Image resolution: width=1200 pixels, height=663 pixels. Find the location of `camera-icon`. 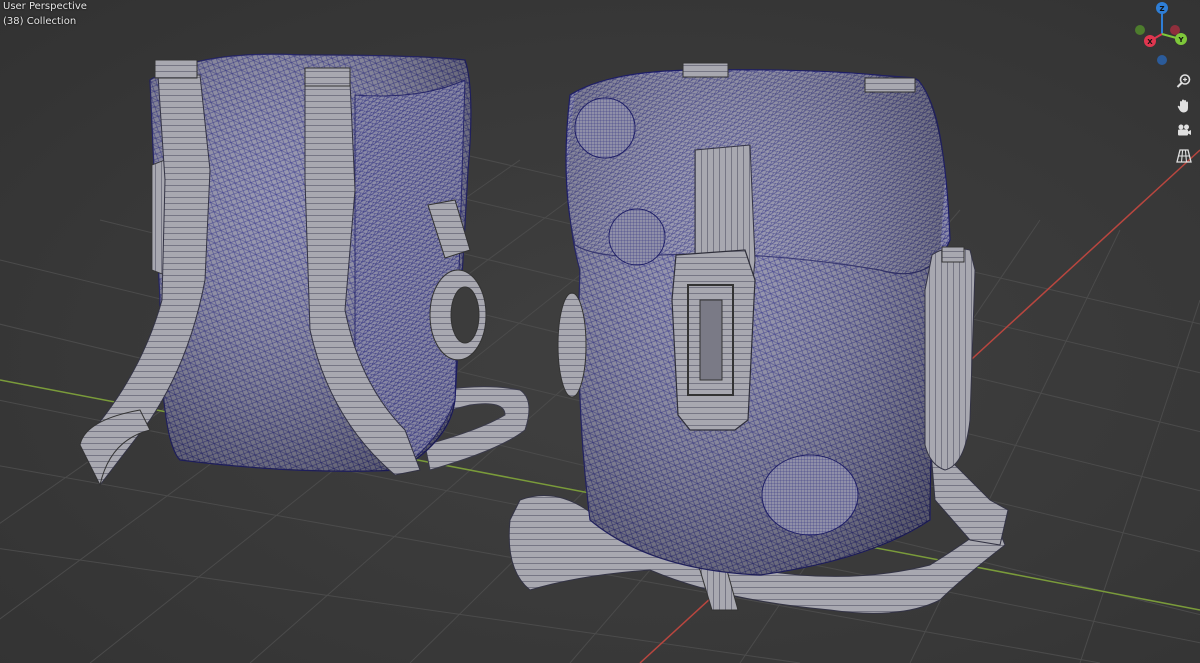

camera-icon is located at coordinates (1184, 130).